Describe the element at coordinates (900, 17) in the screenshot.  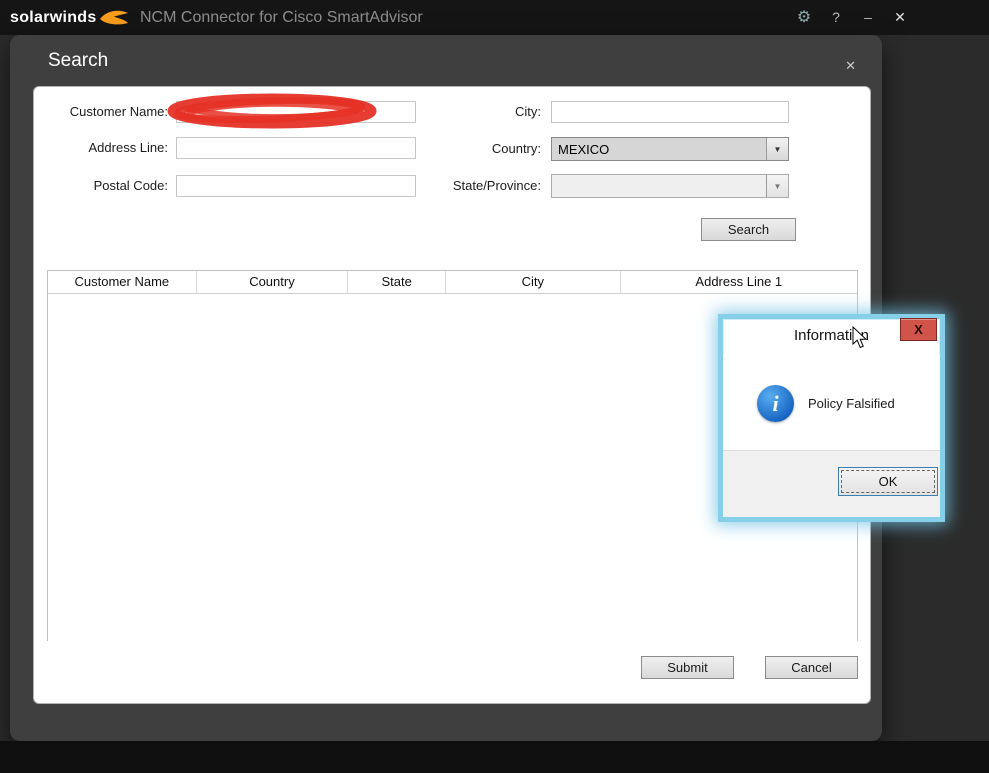
I see `close-icon: ✕` at that location.